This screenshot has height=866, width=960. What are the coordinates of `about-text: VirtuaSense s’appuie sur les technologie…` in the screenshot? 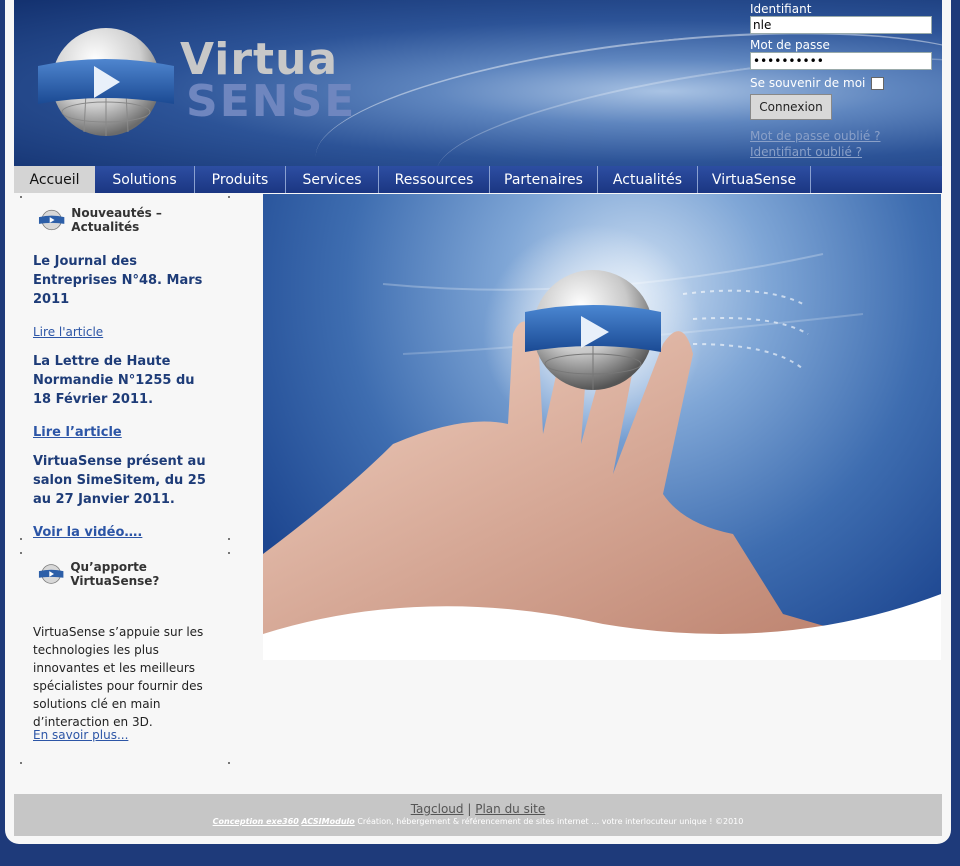 It's located at (118, 677).